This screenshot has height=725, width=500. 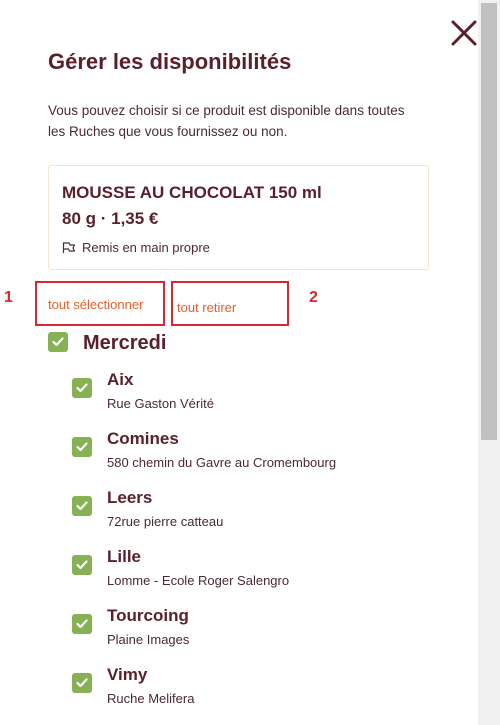 I want to click on remove-all-link: tout retirer, so click(x=206, y=307).